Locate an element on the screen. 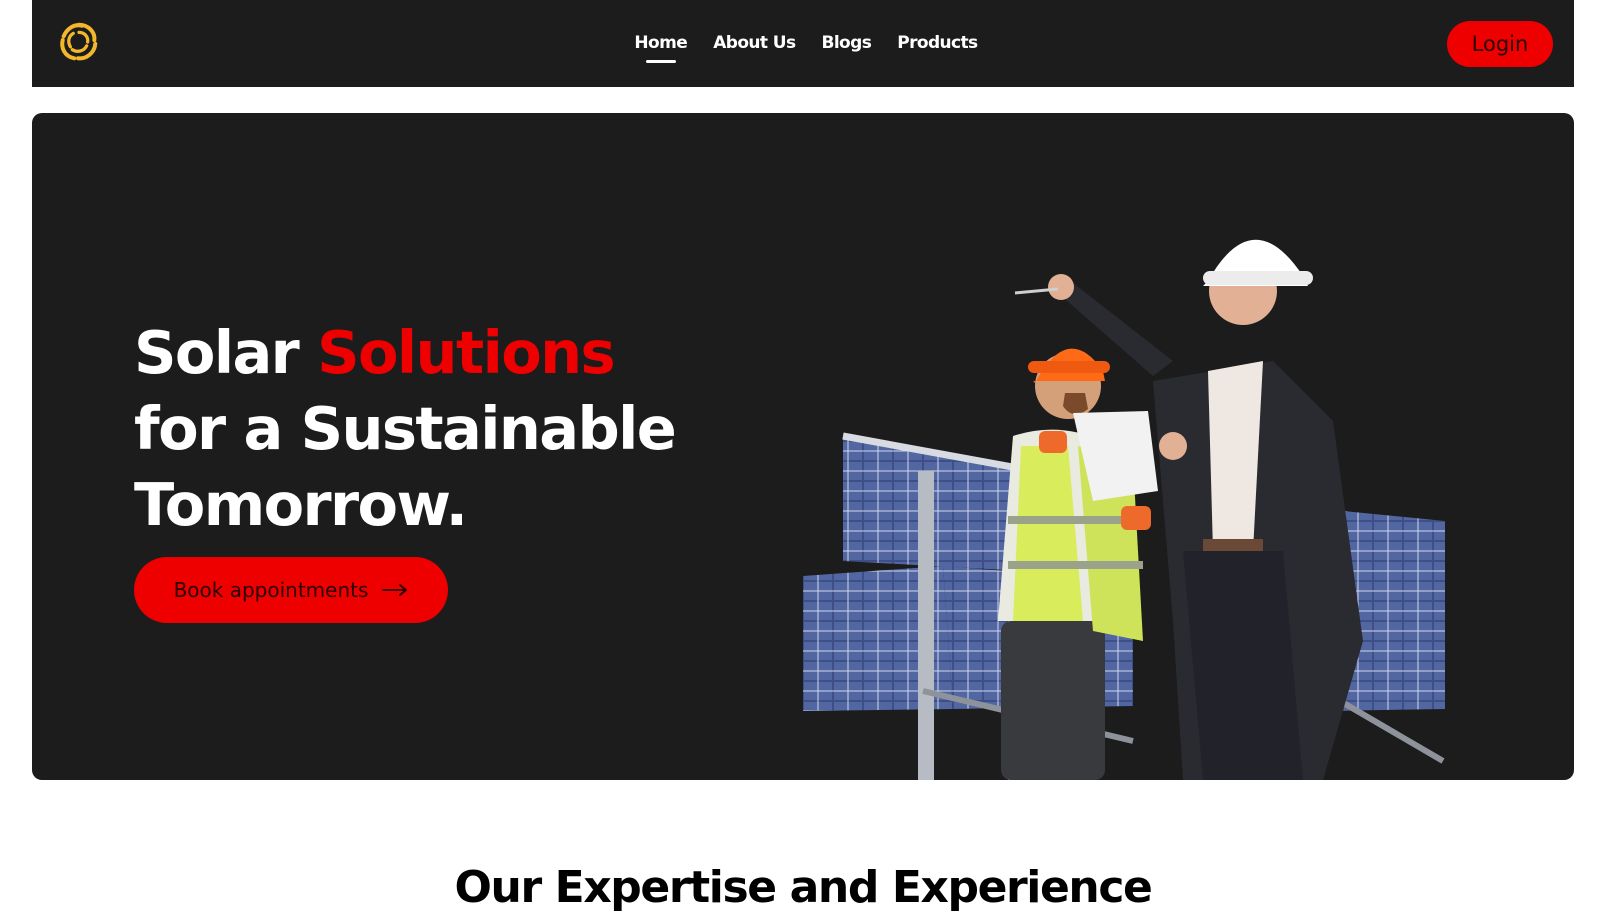  worker-figure is located at coordinates (1078, 564).